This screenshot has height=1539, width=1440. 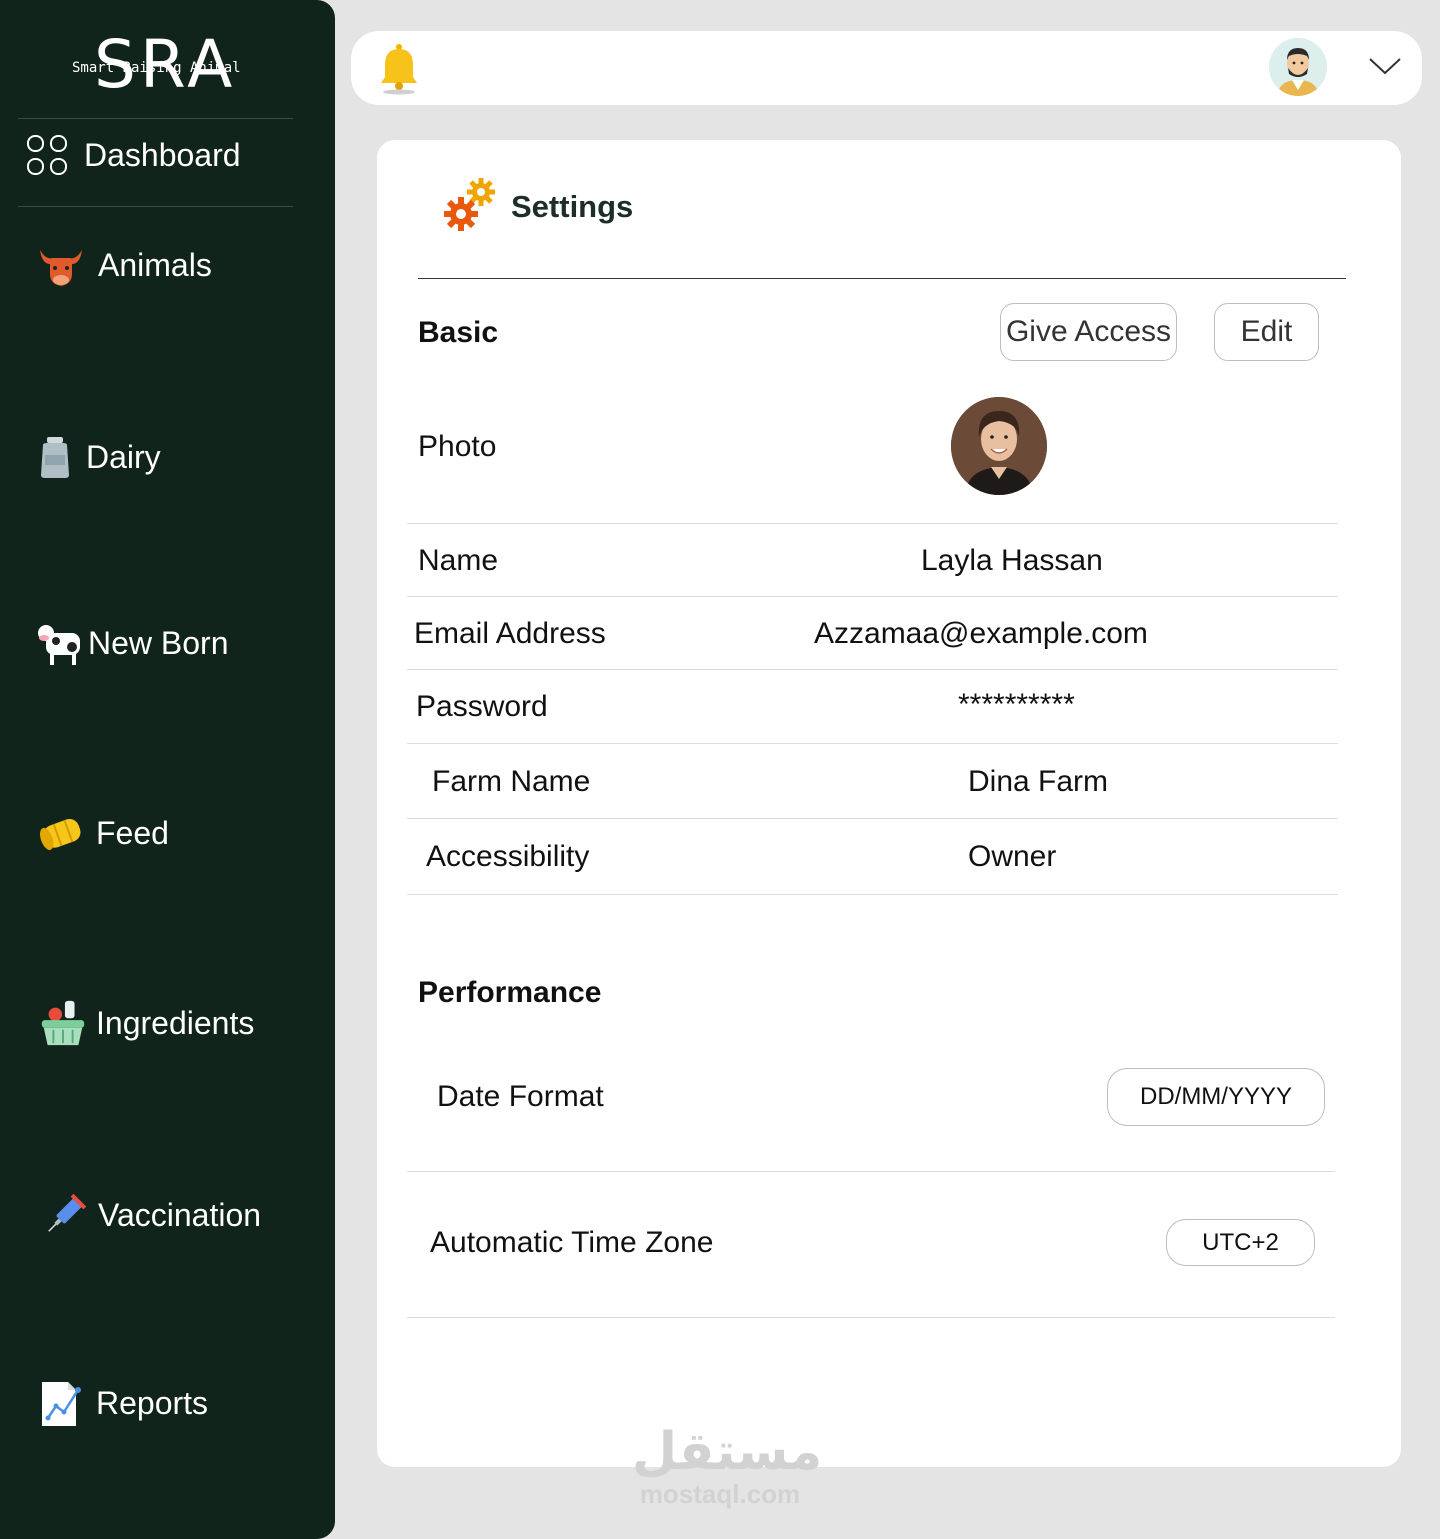 I want to click on sidebar-item-dashboard: Dashboard, so click(x=131, y=155).